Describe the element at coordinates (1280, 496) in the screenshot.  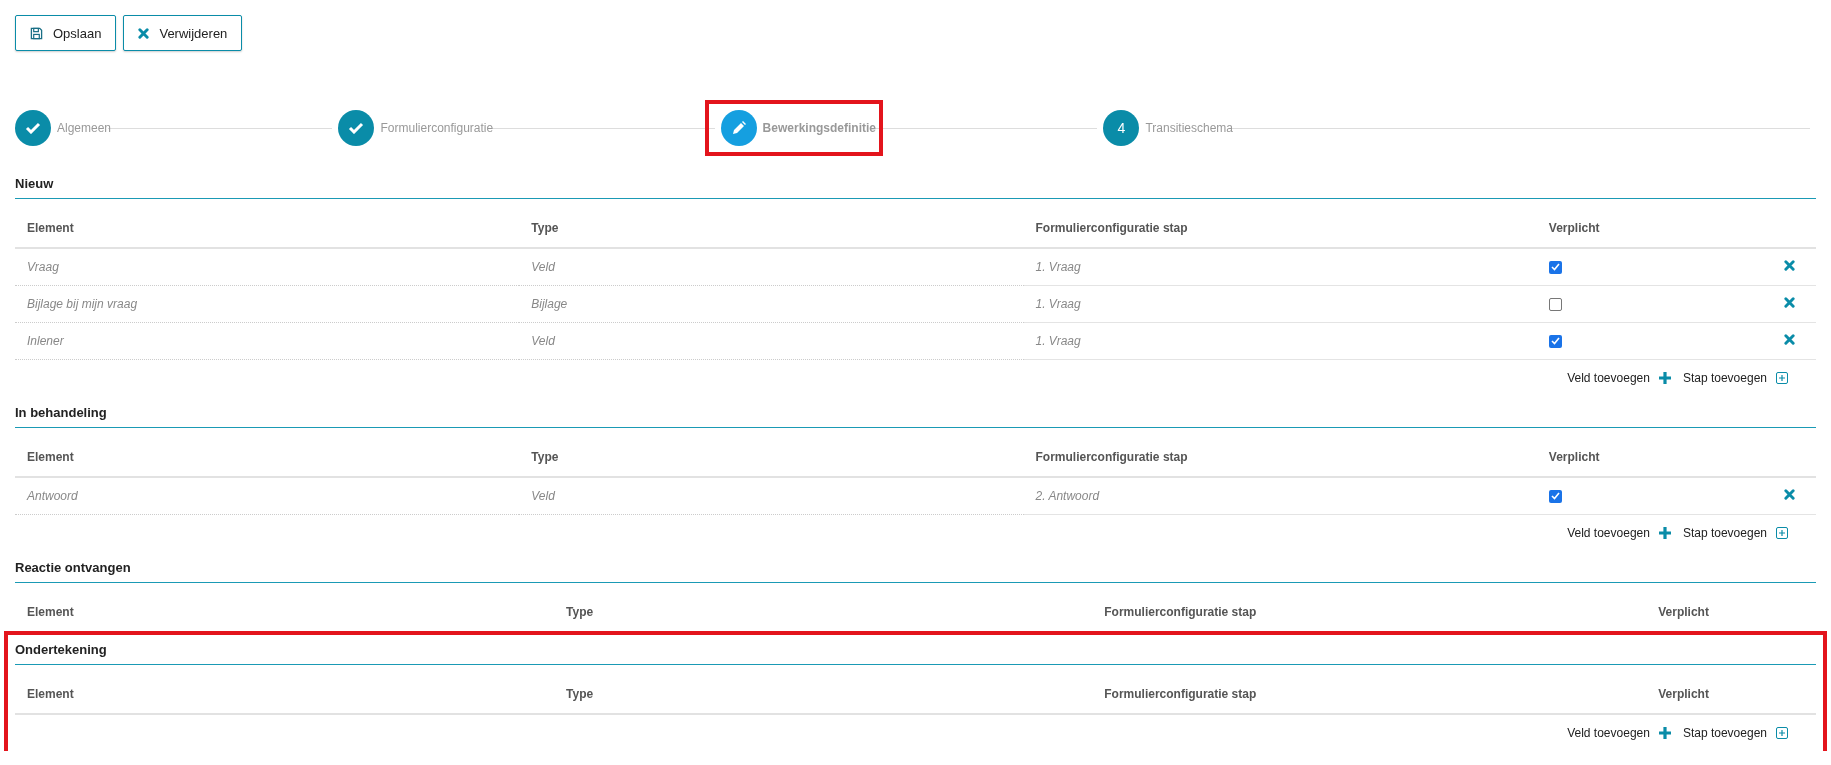
I see `table-cell: 2. Antwoord` at that location.